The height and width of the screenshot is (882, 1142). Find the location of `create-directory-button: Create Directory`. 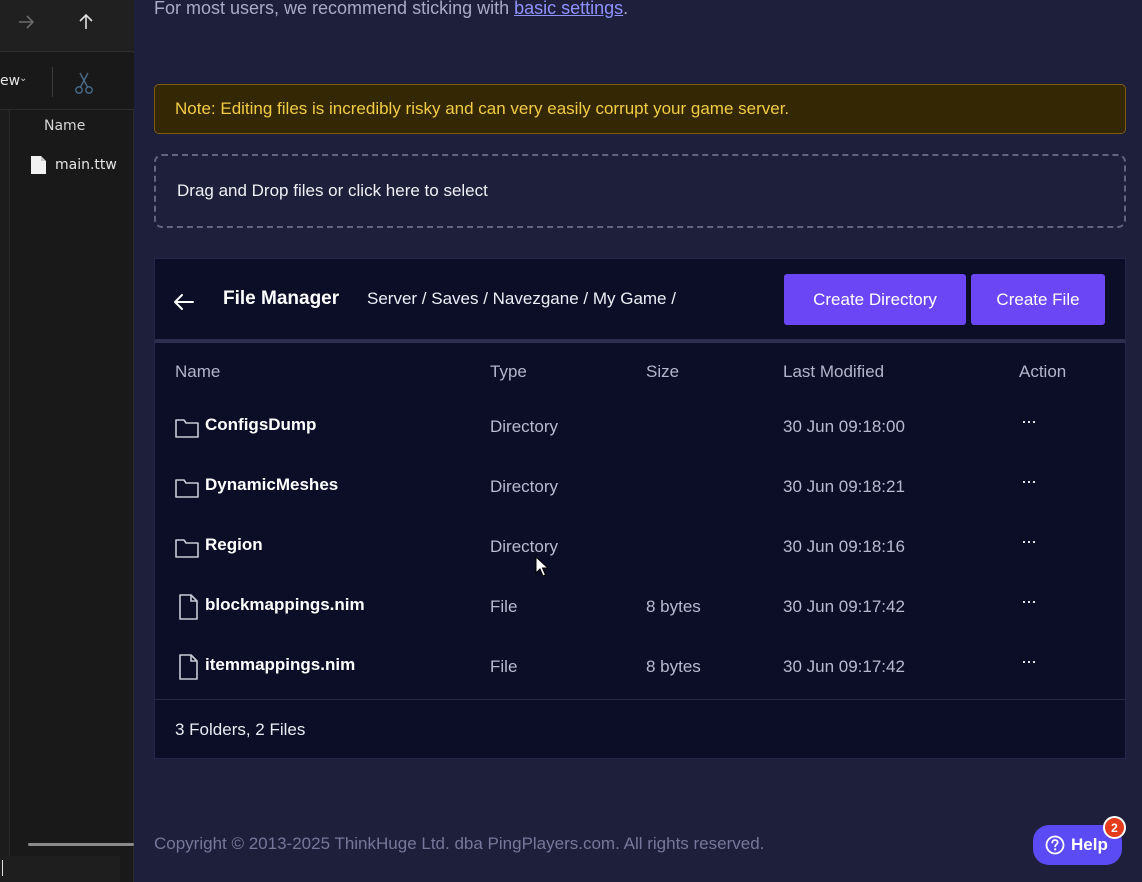

create-directory-button: Create Directory is located at coordinates (875, 299).